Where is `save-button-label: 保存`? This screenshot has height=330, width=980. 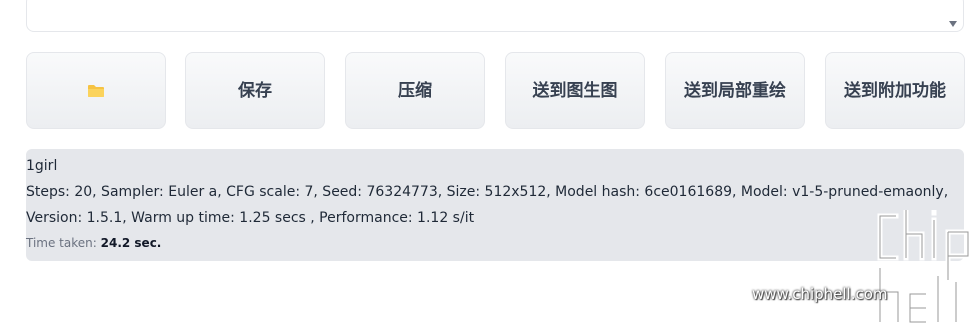
save-button-label: 保存 is located at coordinates (255, 90).